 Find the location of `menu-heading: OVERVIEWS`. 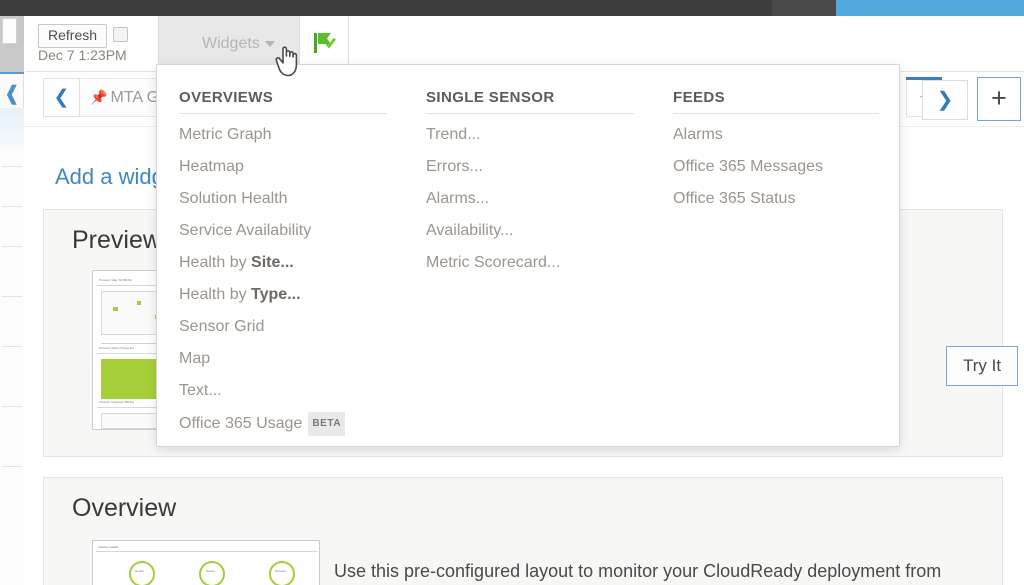

menu-heading: OVERVIEWS is located at coordinates (283, 101).